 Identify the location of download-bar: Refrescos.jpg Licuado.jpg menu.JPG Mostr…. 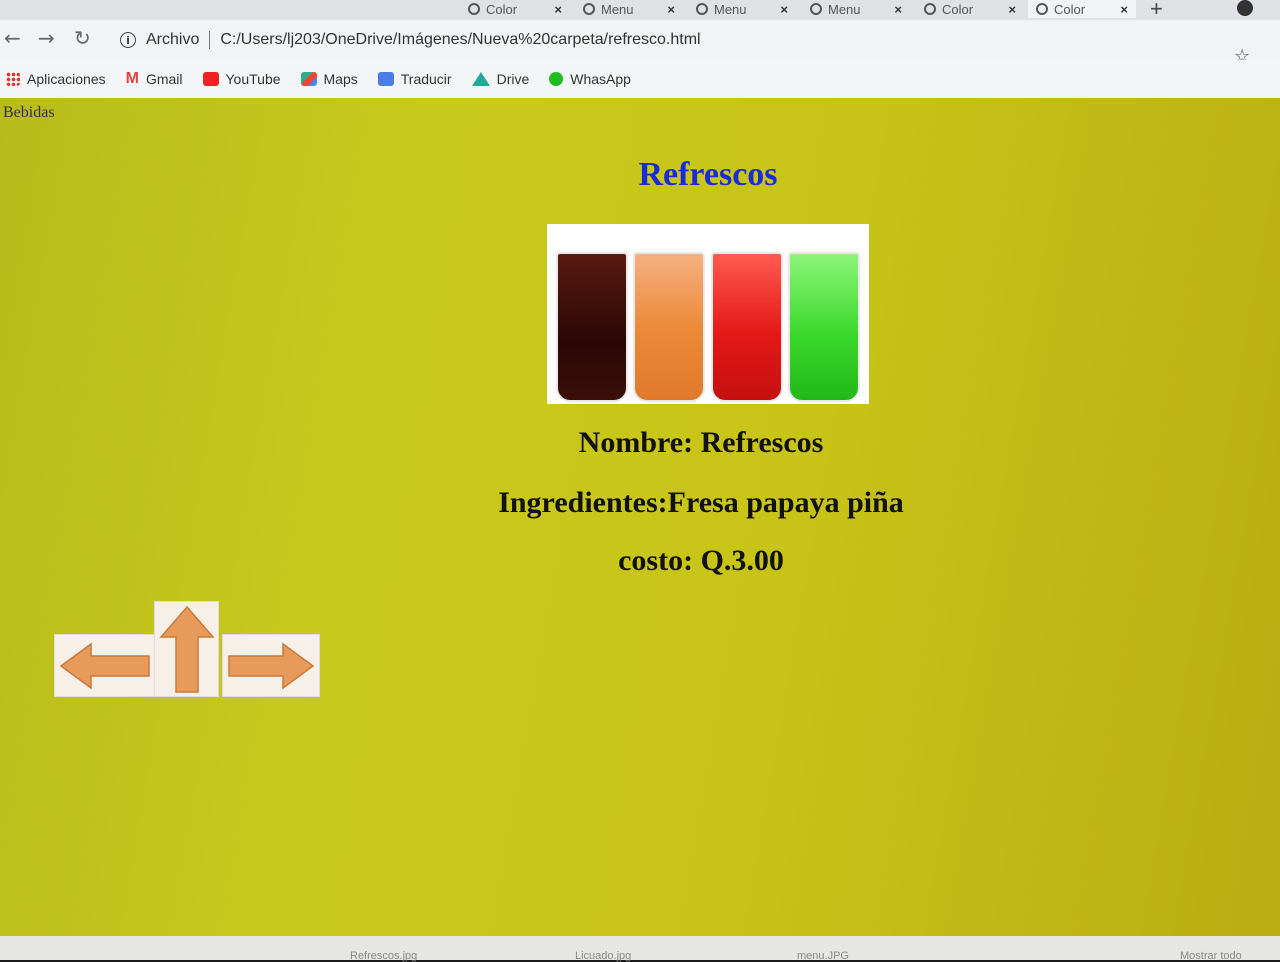
(640, 949).